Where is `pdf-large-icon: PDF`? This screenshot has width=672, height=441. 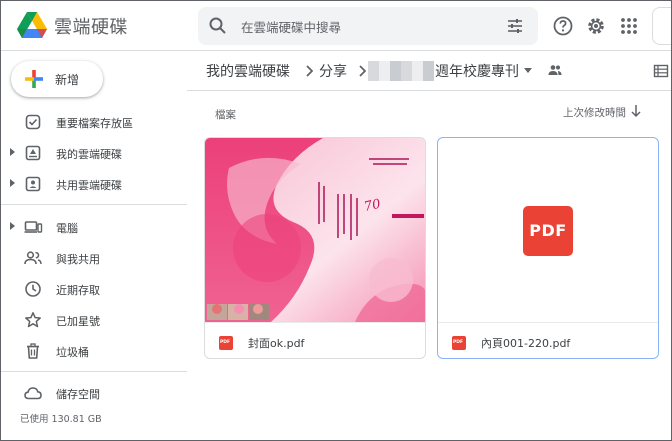 pdf-large-icon: PDF is located at coordinates (548, 231).